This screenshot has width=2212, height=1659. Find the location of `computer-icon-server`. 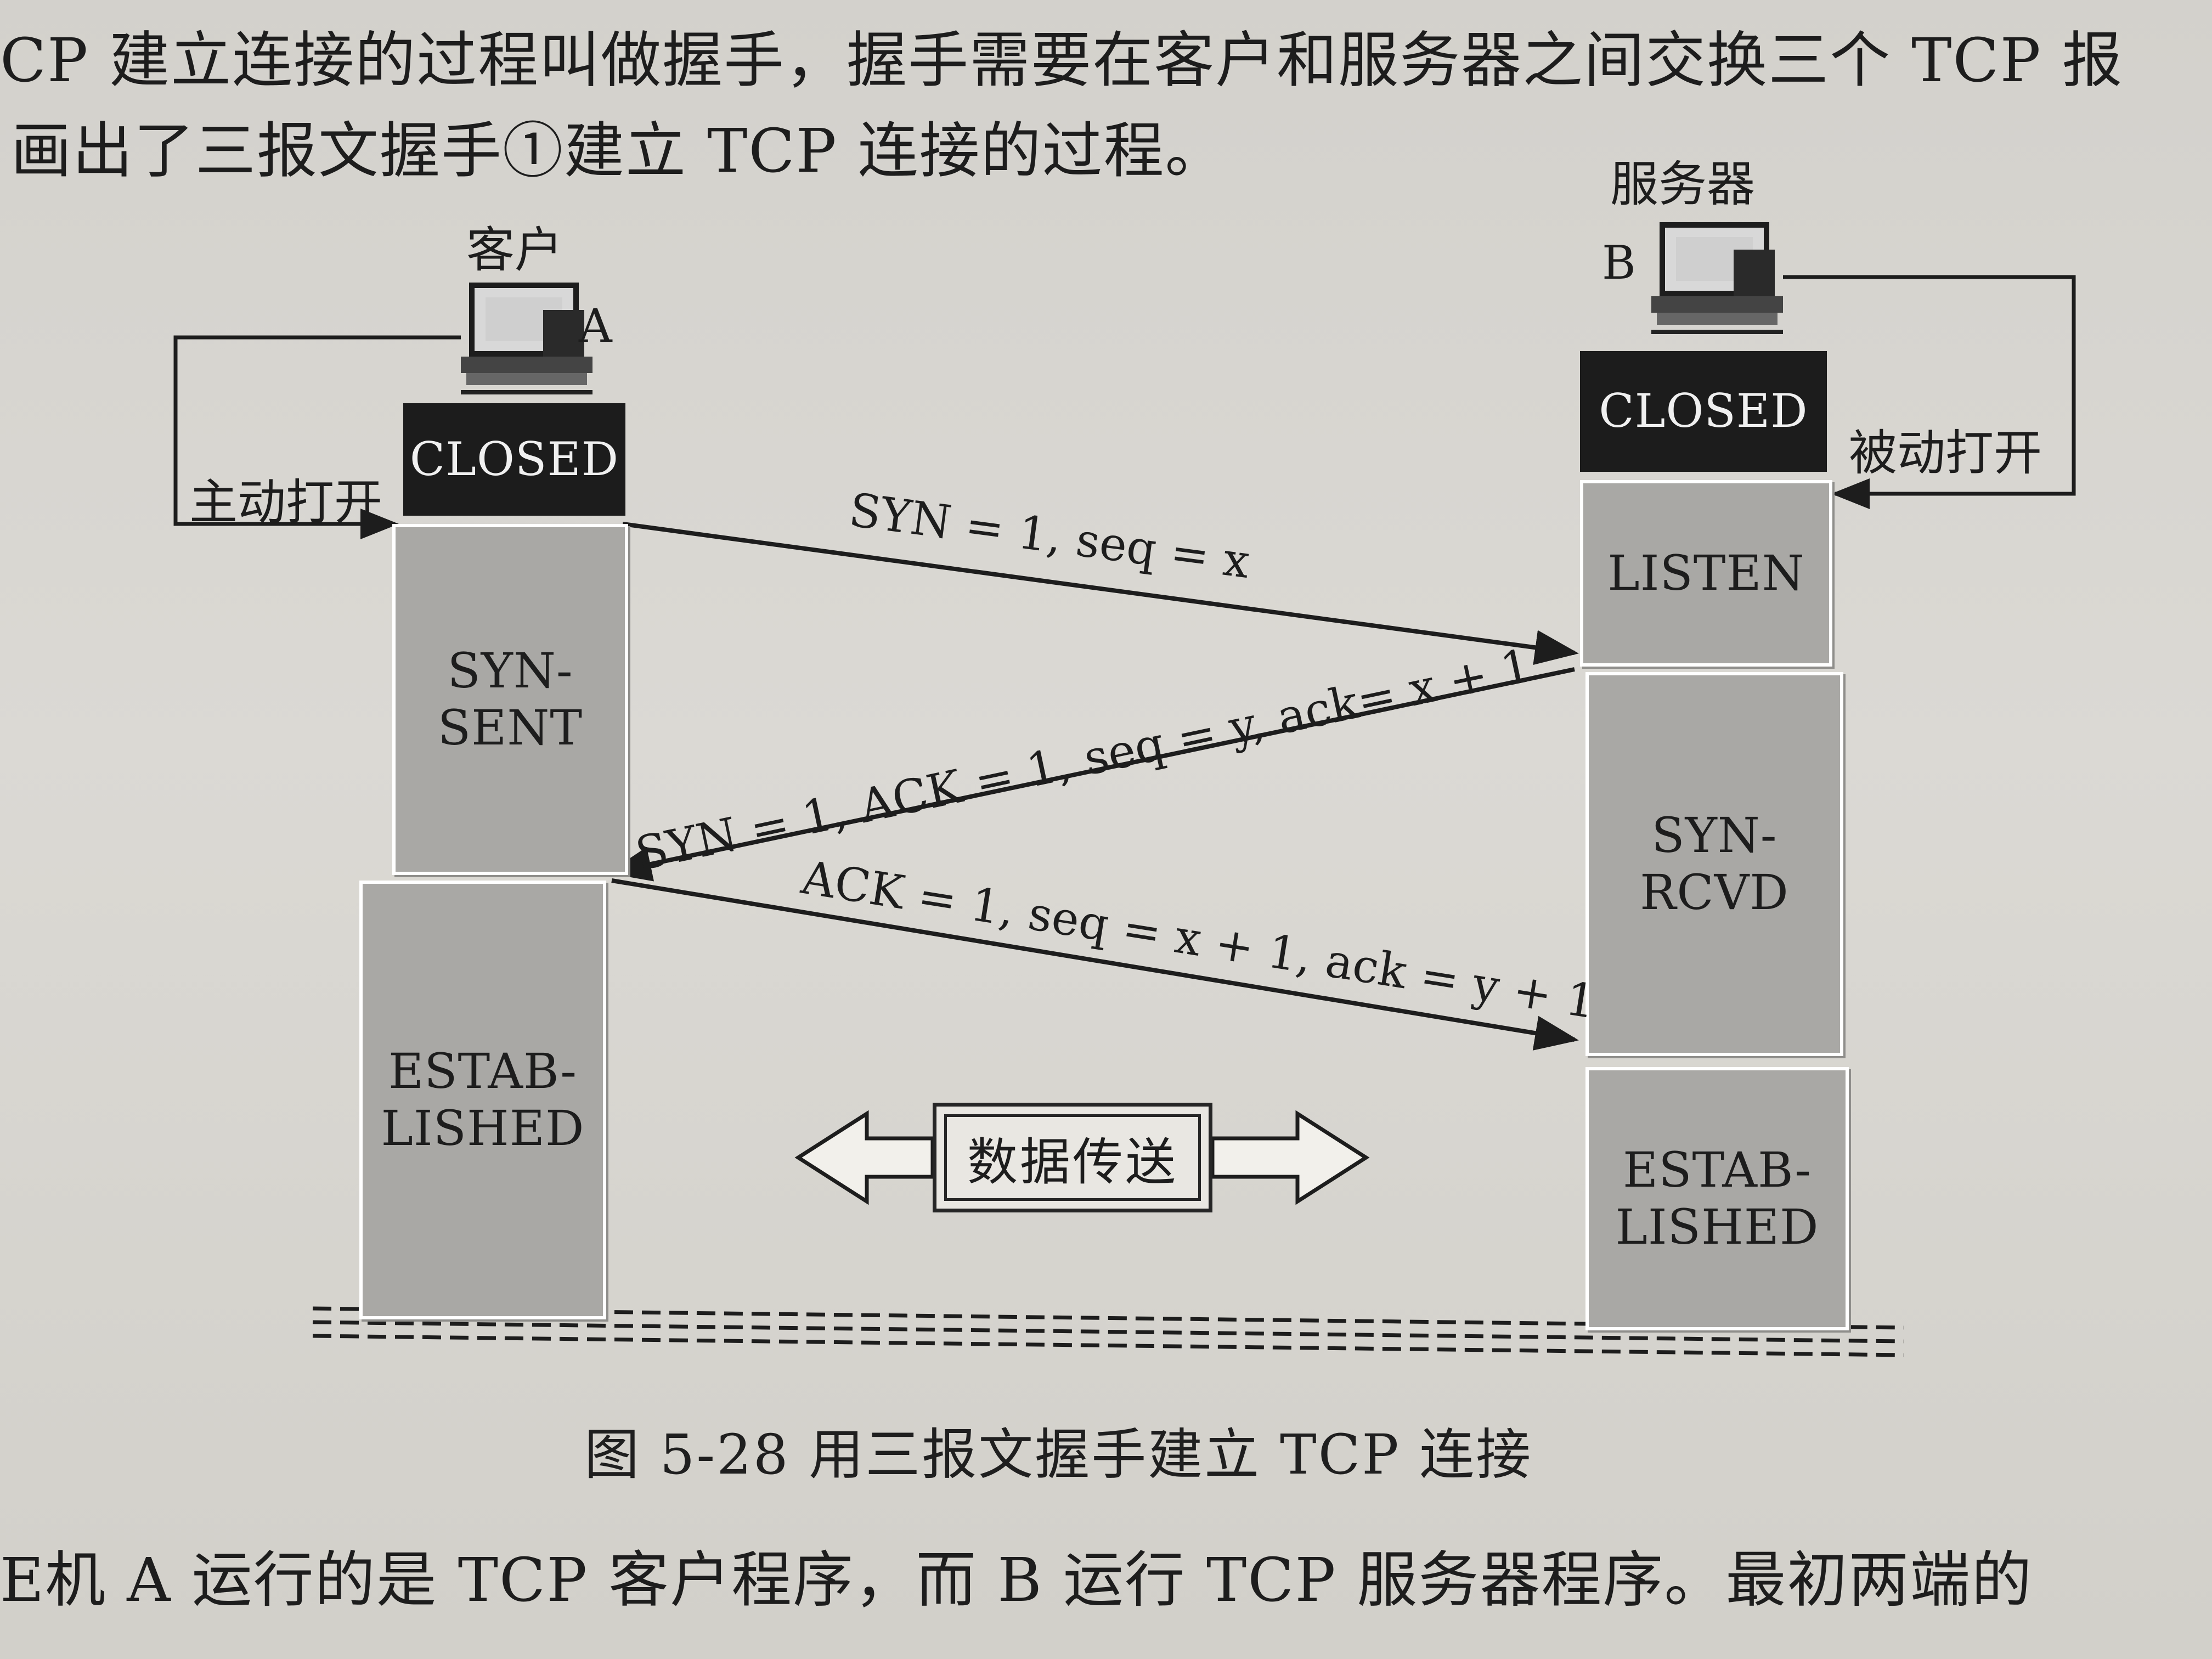

computer-icon-server is located at coordinates (1717, 278).